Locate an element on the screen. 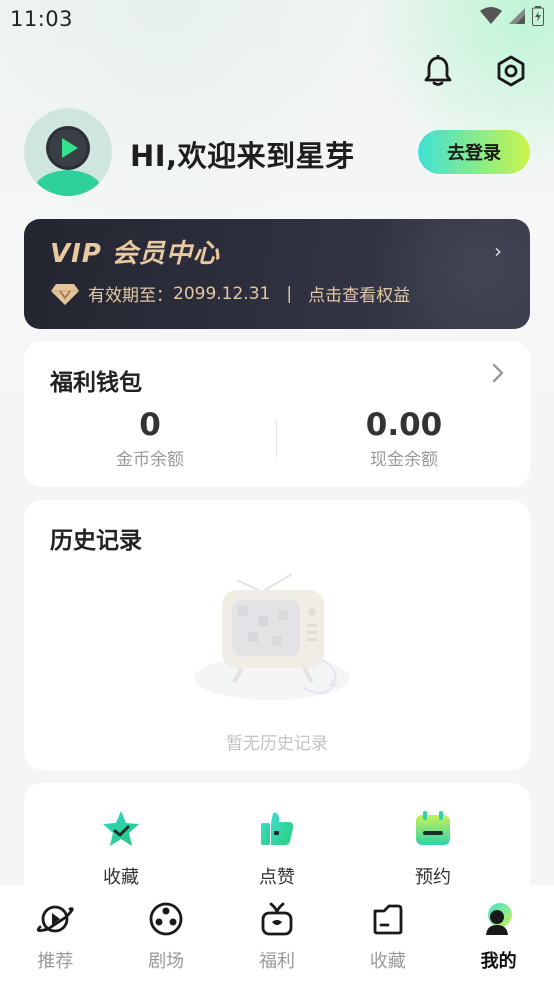 Image resolution: width=554 pixels, height=984 pixels. quick-likes: 点赞 is located at coordinates (277, 849).